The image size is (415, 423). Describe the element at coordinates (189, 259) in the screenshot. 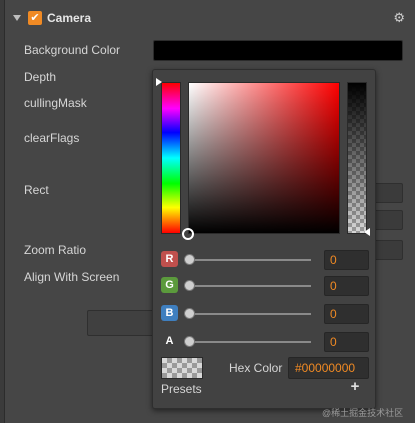

I see `channel-knob-r` at that location.